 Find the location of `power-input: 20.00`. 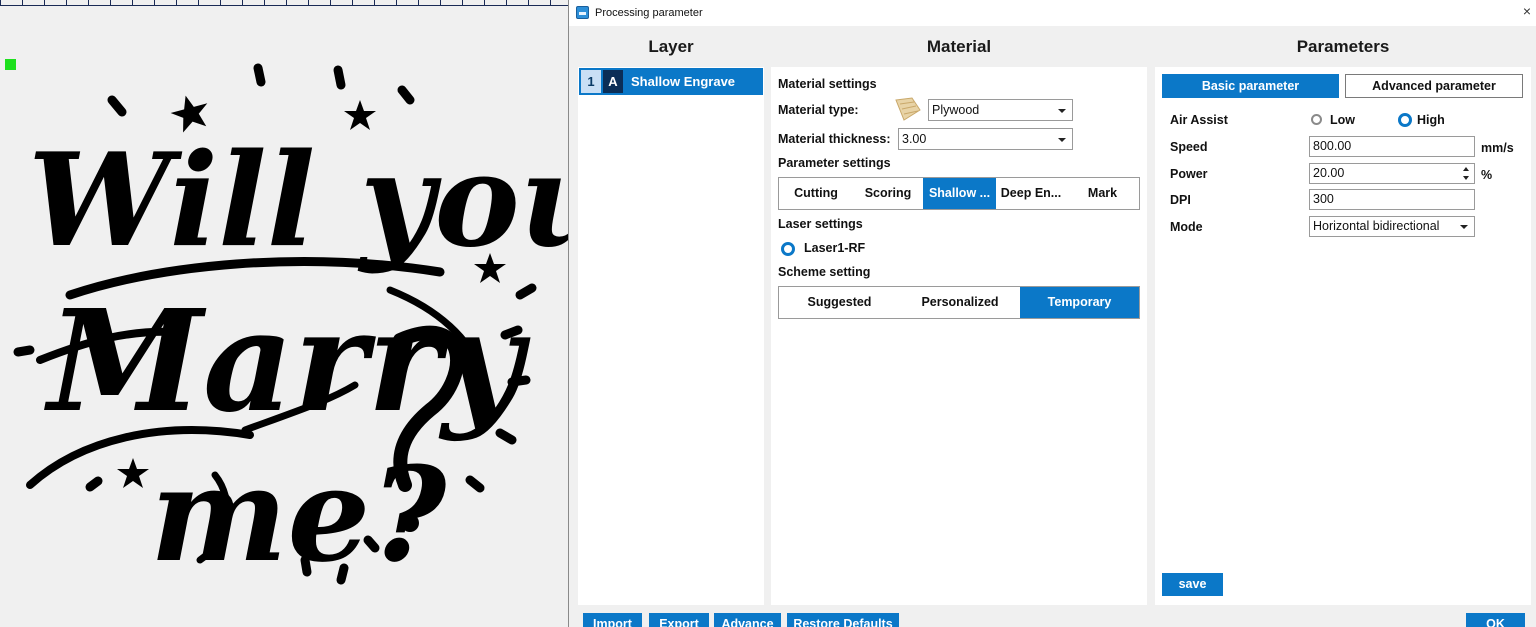

power-input: 20.00 is located at coordinates (1392, 173).